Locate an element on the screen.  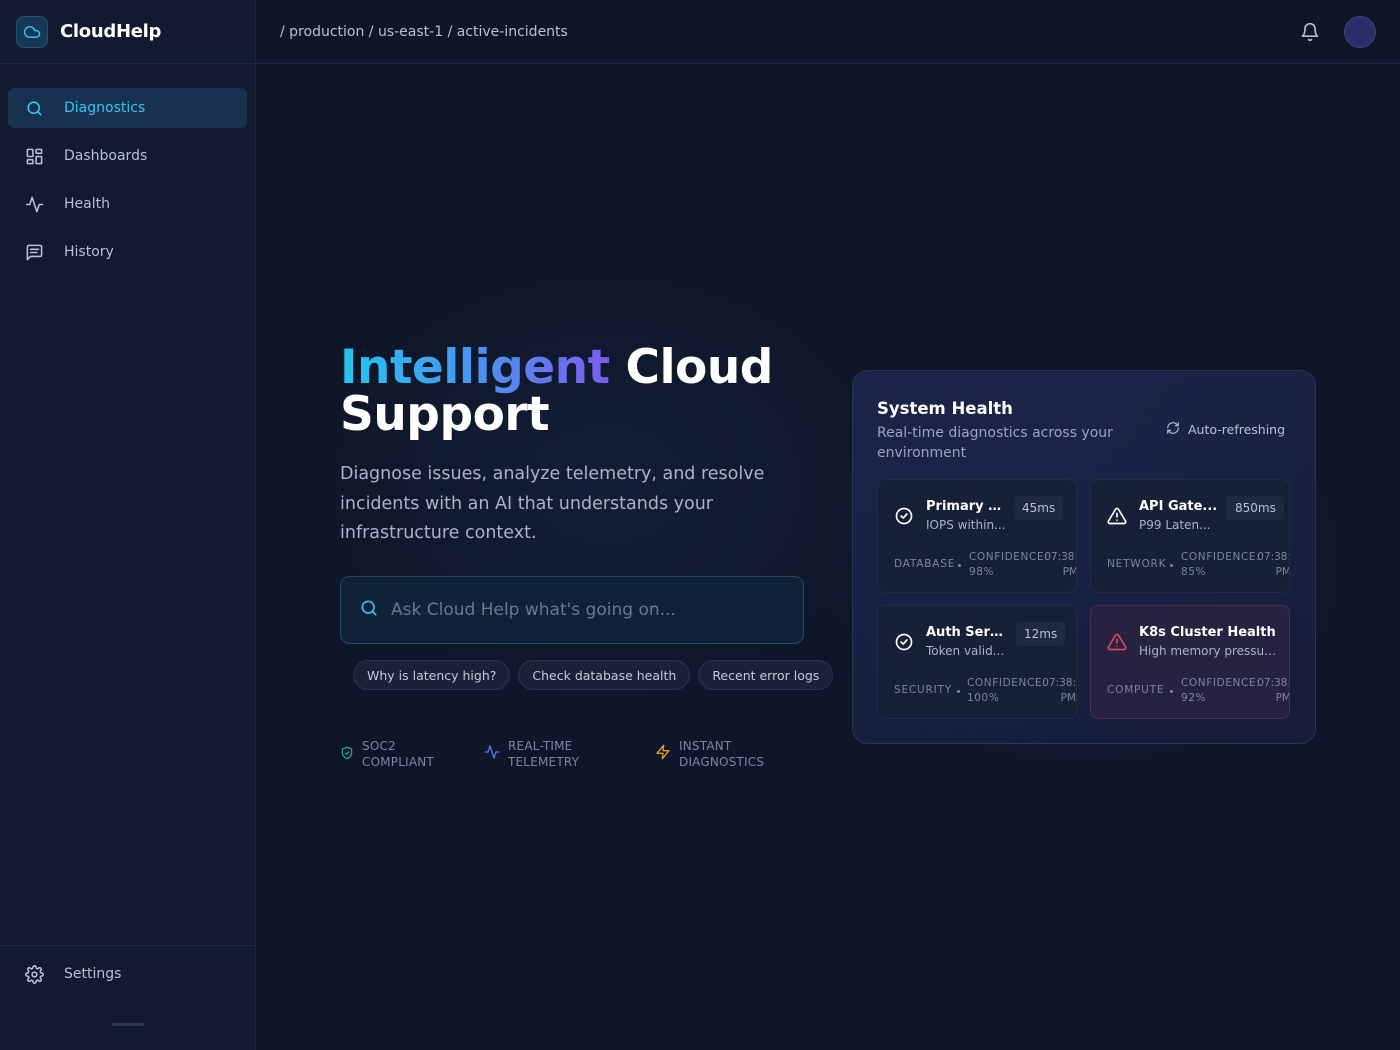
search-input is located at coordinates (591, 610).